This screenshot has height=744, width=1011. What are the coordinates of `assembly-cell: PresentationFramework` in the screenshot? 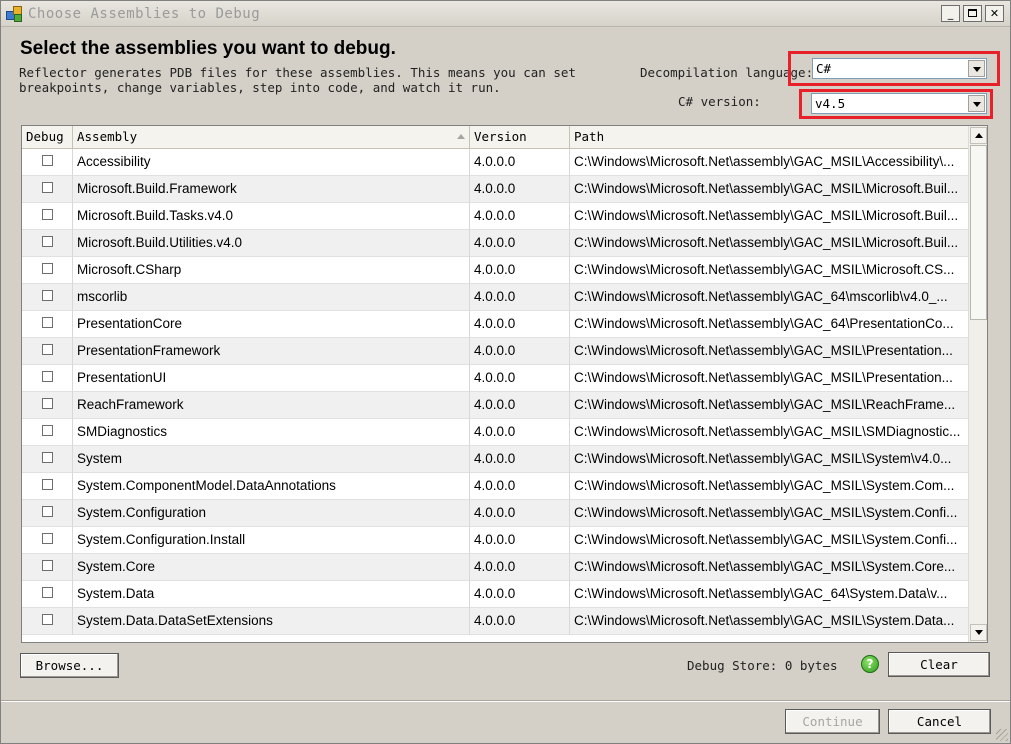 It's located at (271, 351).